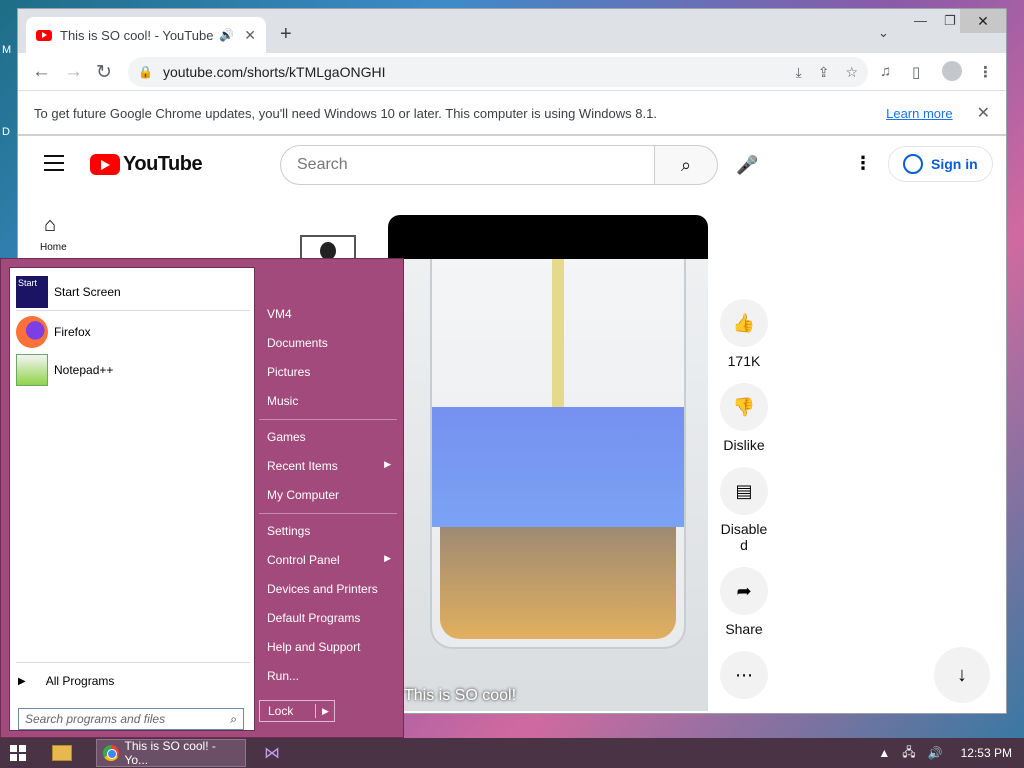 The image size is (1024, 768). I want to click on music-link: Music, so click(331, 401).